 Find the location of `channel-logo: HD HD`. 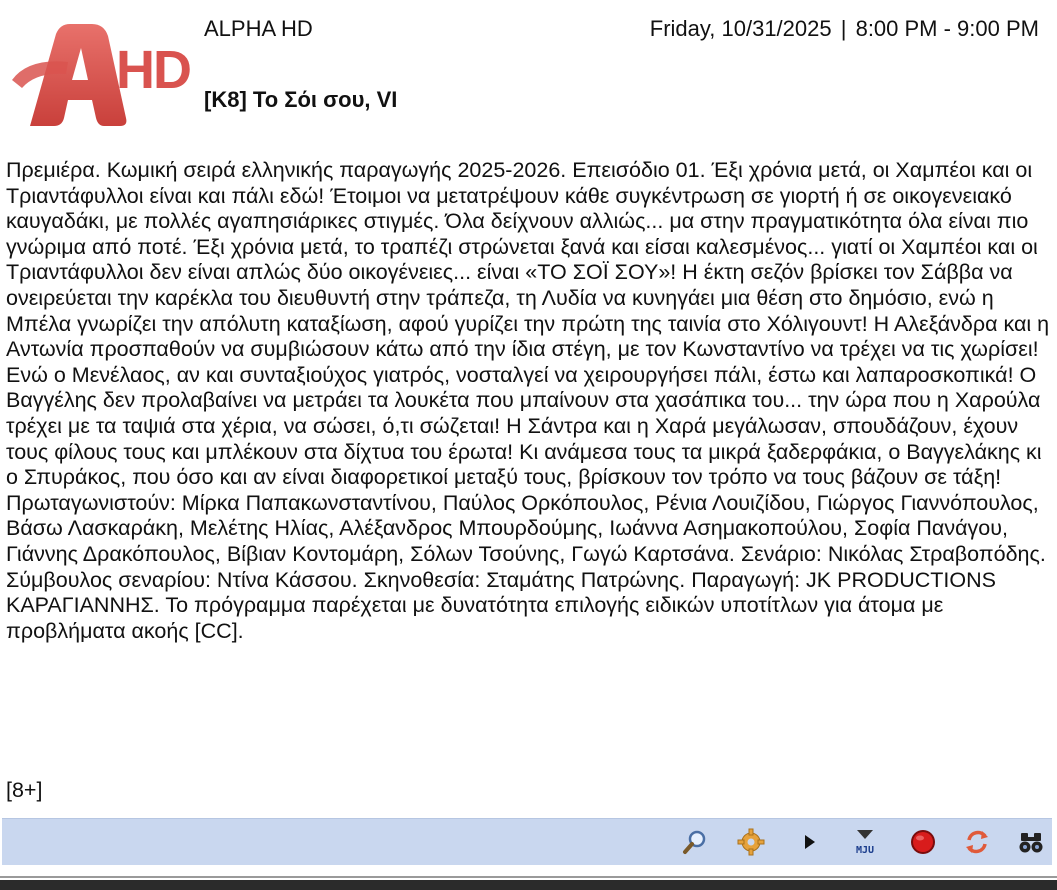

channel-logo: HD HD is located at coordinates (103, 75).